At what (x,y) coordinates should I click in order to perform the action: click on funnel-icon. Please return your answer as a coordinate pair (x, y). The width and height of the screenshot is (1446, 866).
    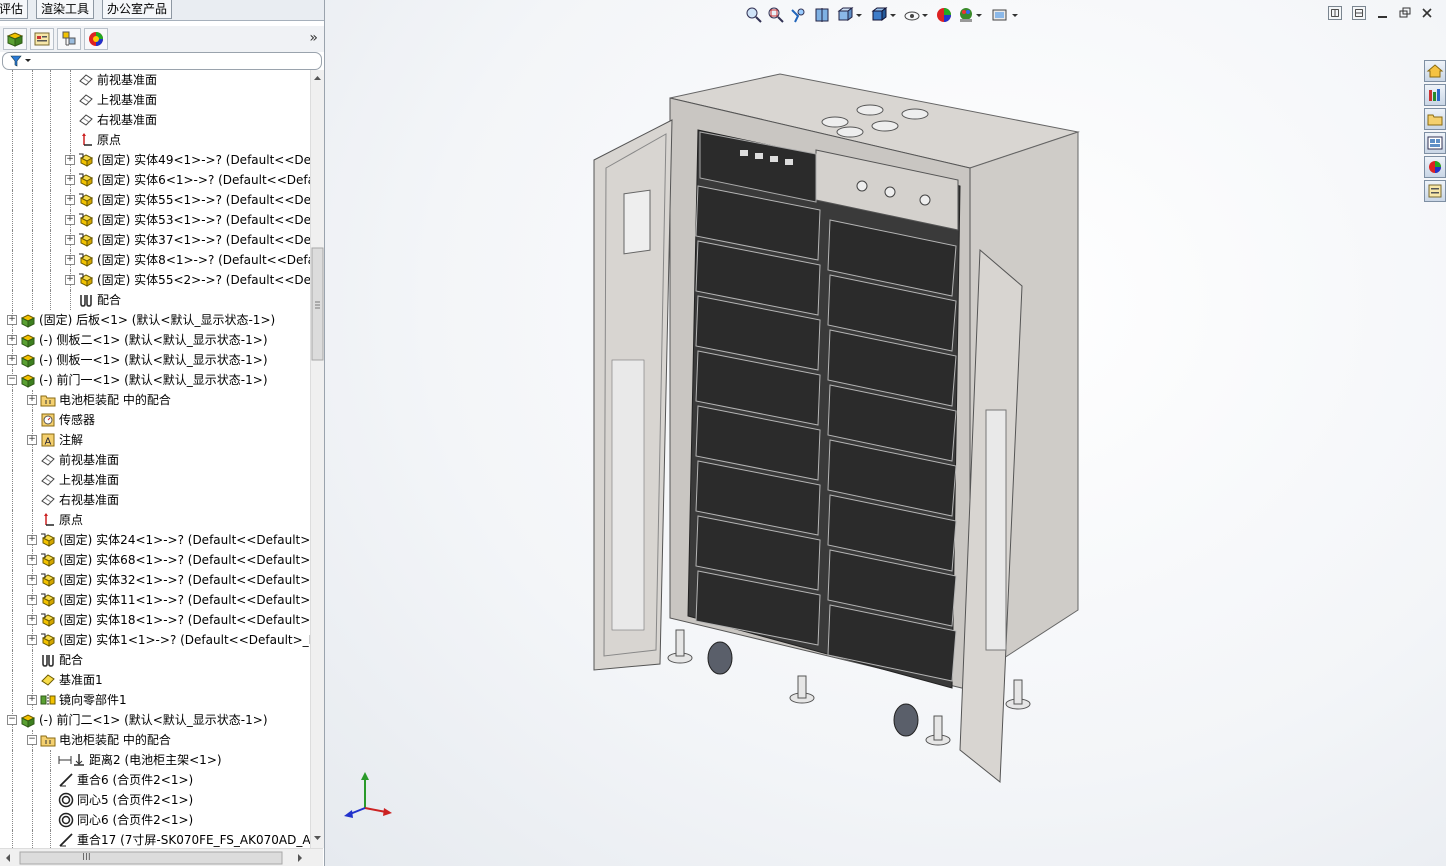
    Looking at the image, I should click on (22, 61).